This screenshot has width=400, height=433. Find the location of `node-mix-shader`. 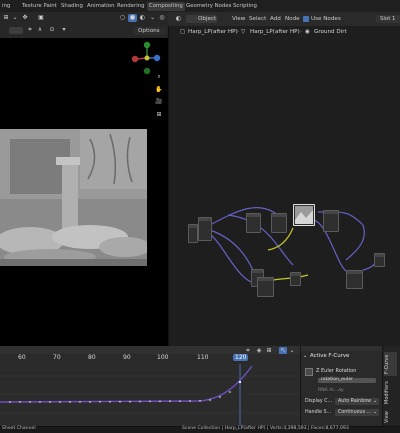

node-mix-shader is located at coordinates (331, 221).